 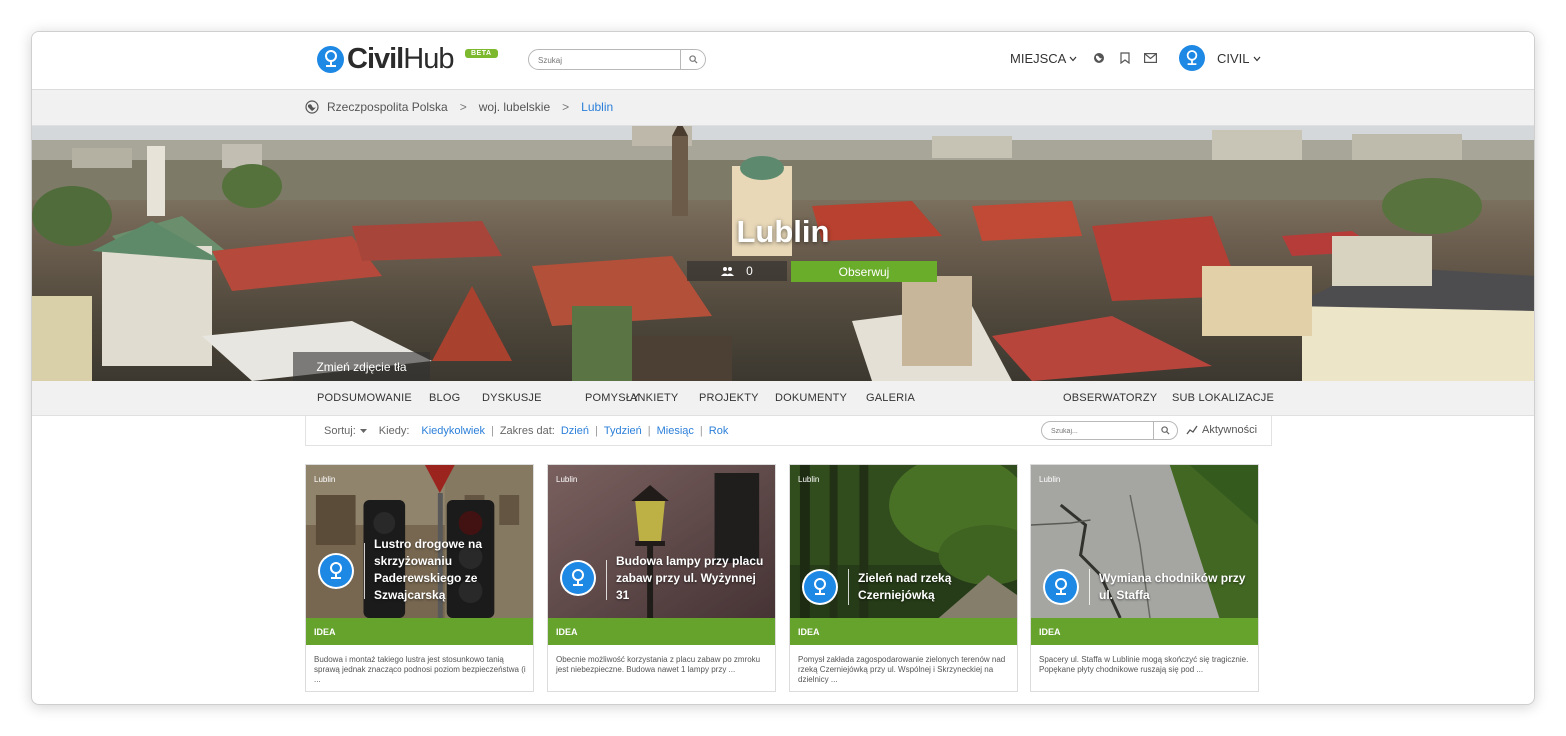 What do you see at coordinates (1233, 58) in the screenshot?
I see `user-menu-label: CIVIL` at bounding box center [1233, 58].